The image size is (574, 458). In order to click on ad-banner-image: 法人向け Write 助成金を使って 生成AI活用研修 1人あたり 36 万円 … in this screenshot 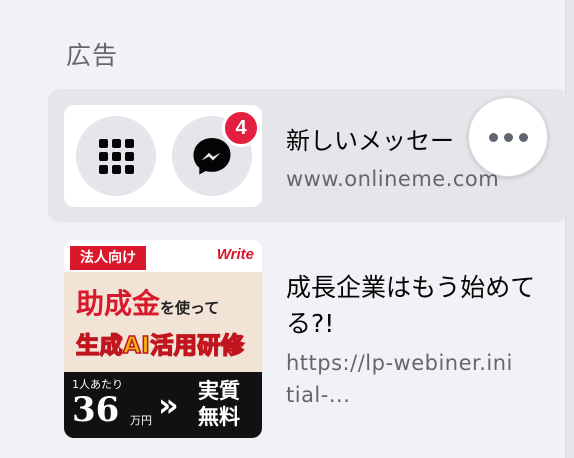, I will do `click(163, 339)`.